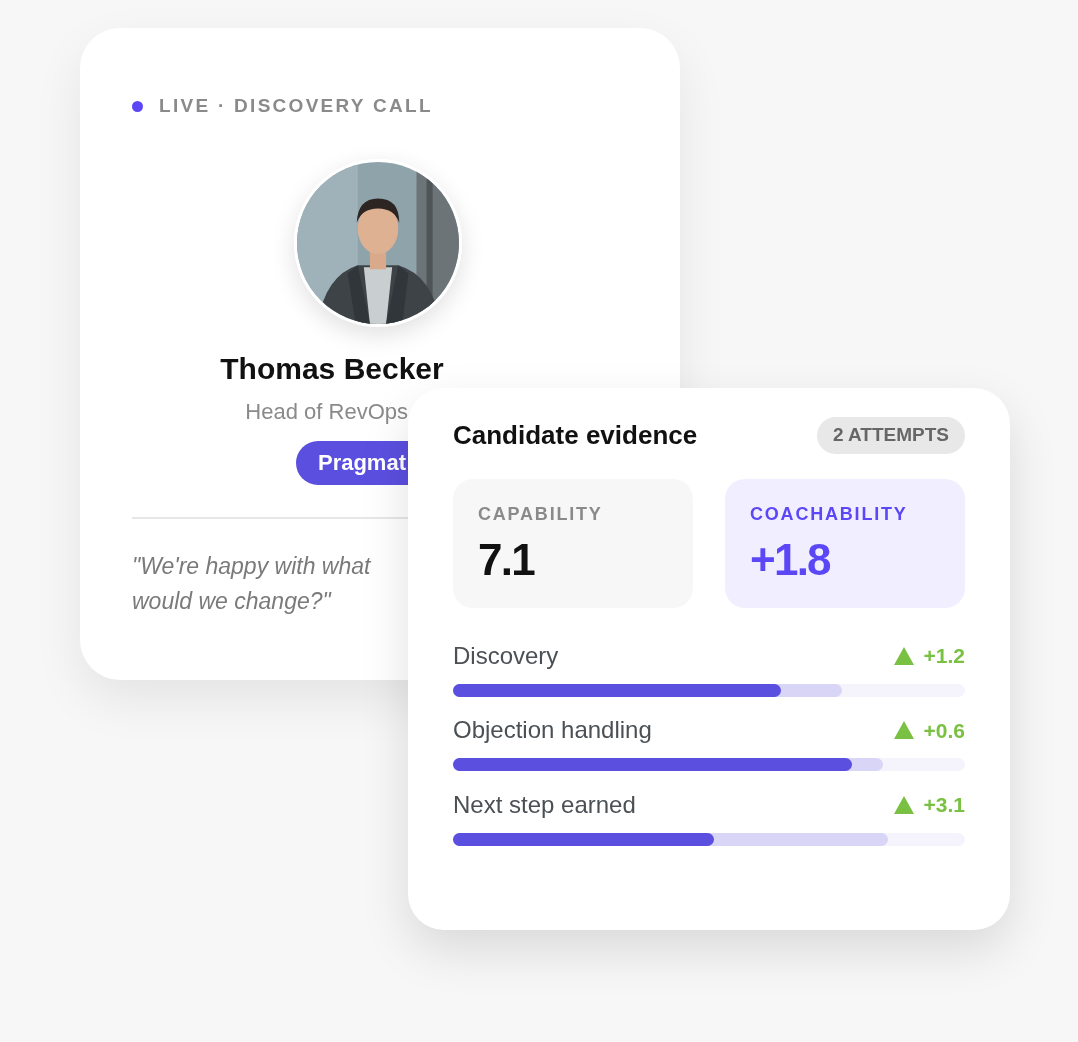 The height and width of the screenshot is (1042, 1078). What do you see at coordinates (296, 106) in the screenshot?
I see `call-status: LIVE · DISCOVERY CALL` at bounding box center [296, 106].